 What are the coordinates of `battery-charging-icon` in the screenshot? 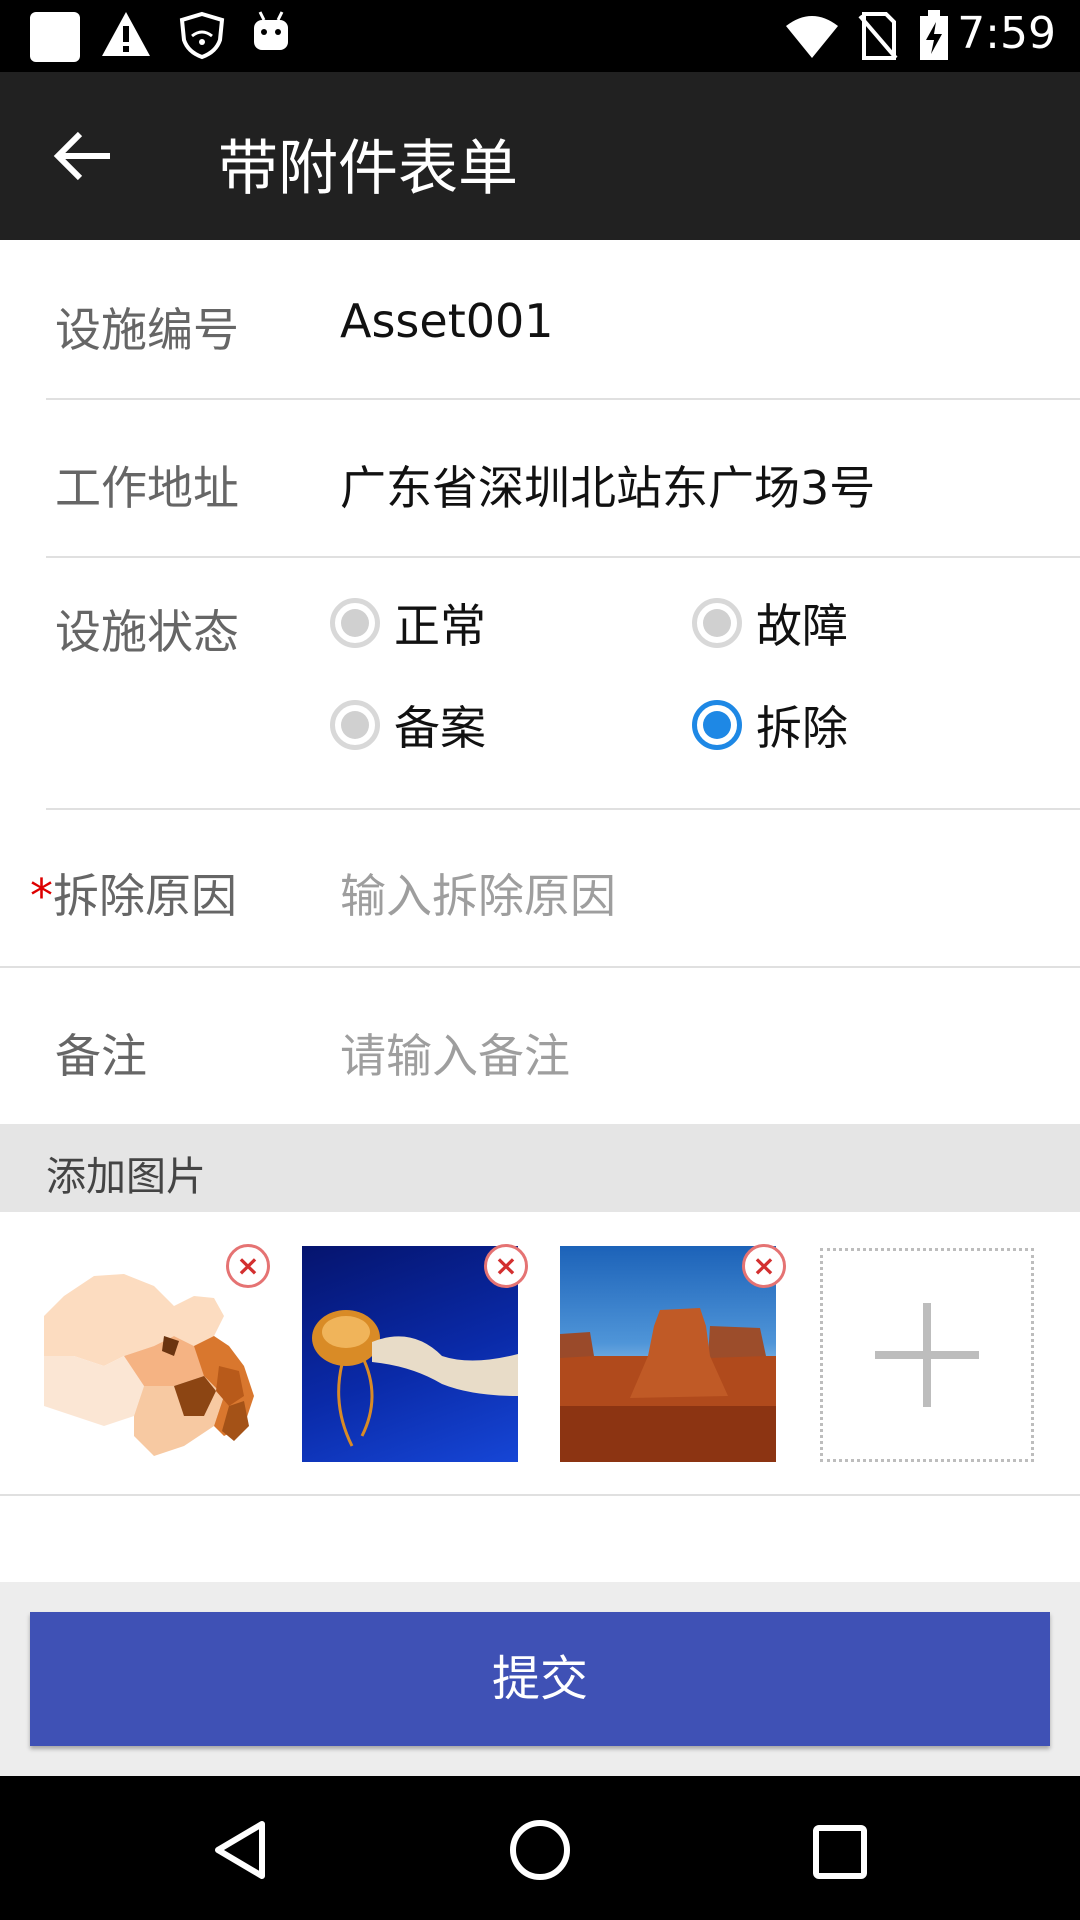 It's located at (934, 35).